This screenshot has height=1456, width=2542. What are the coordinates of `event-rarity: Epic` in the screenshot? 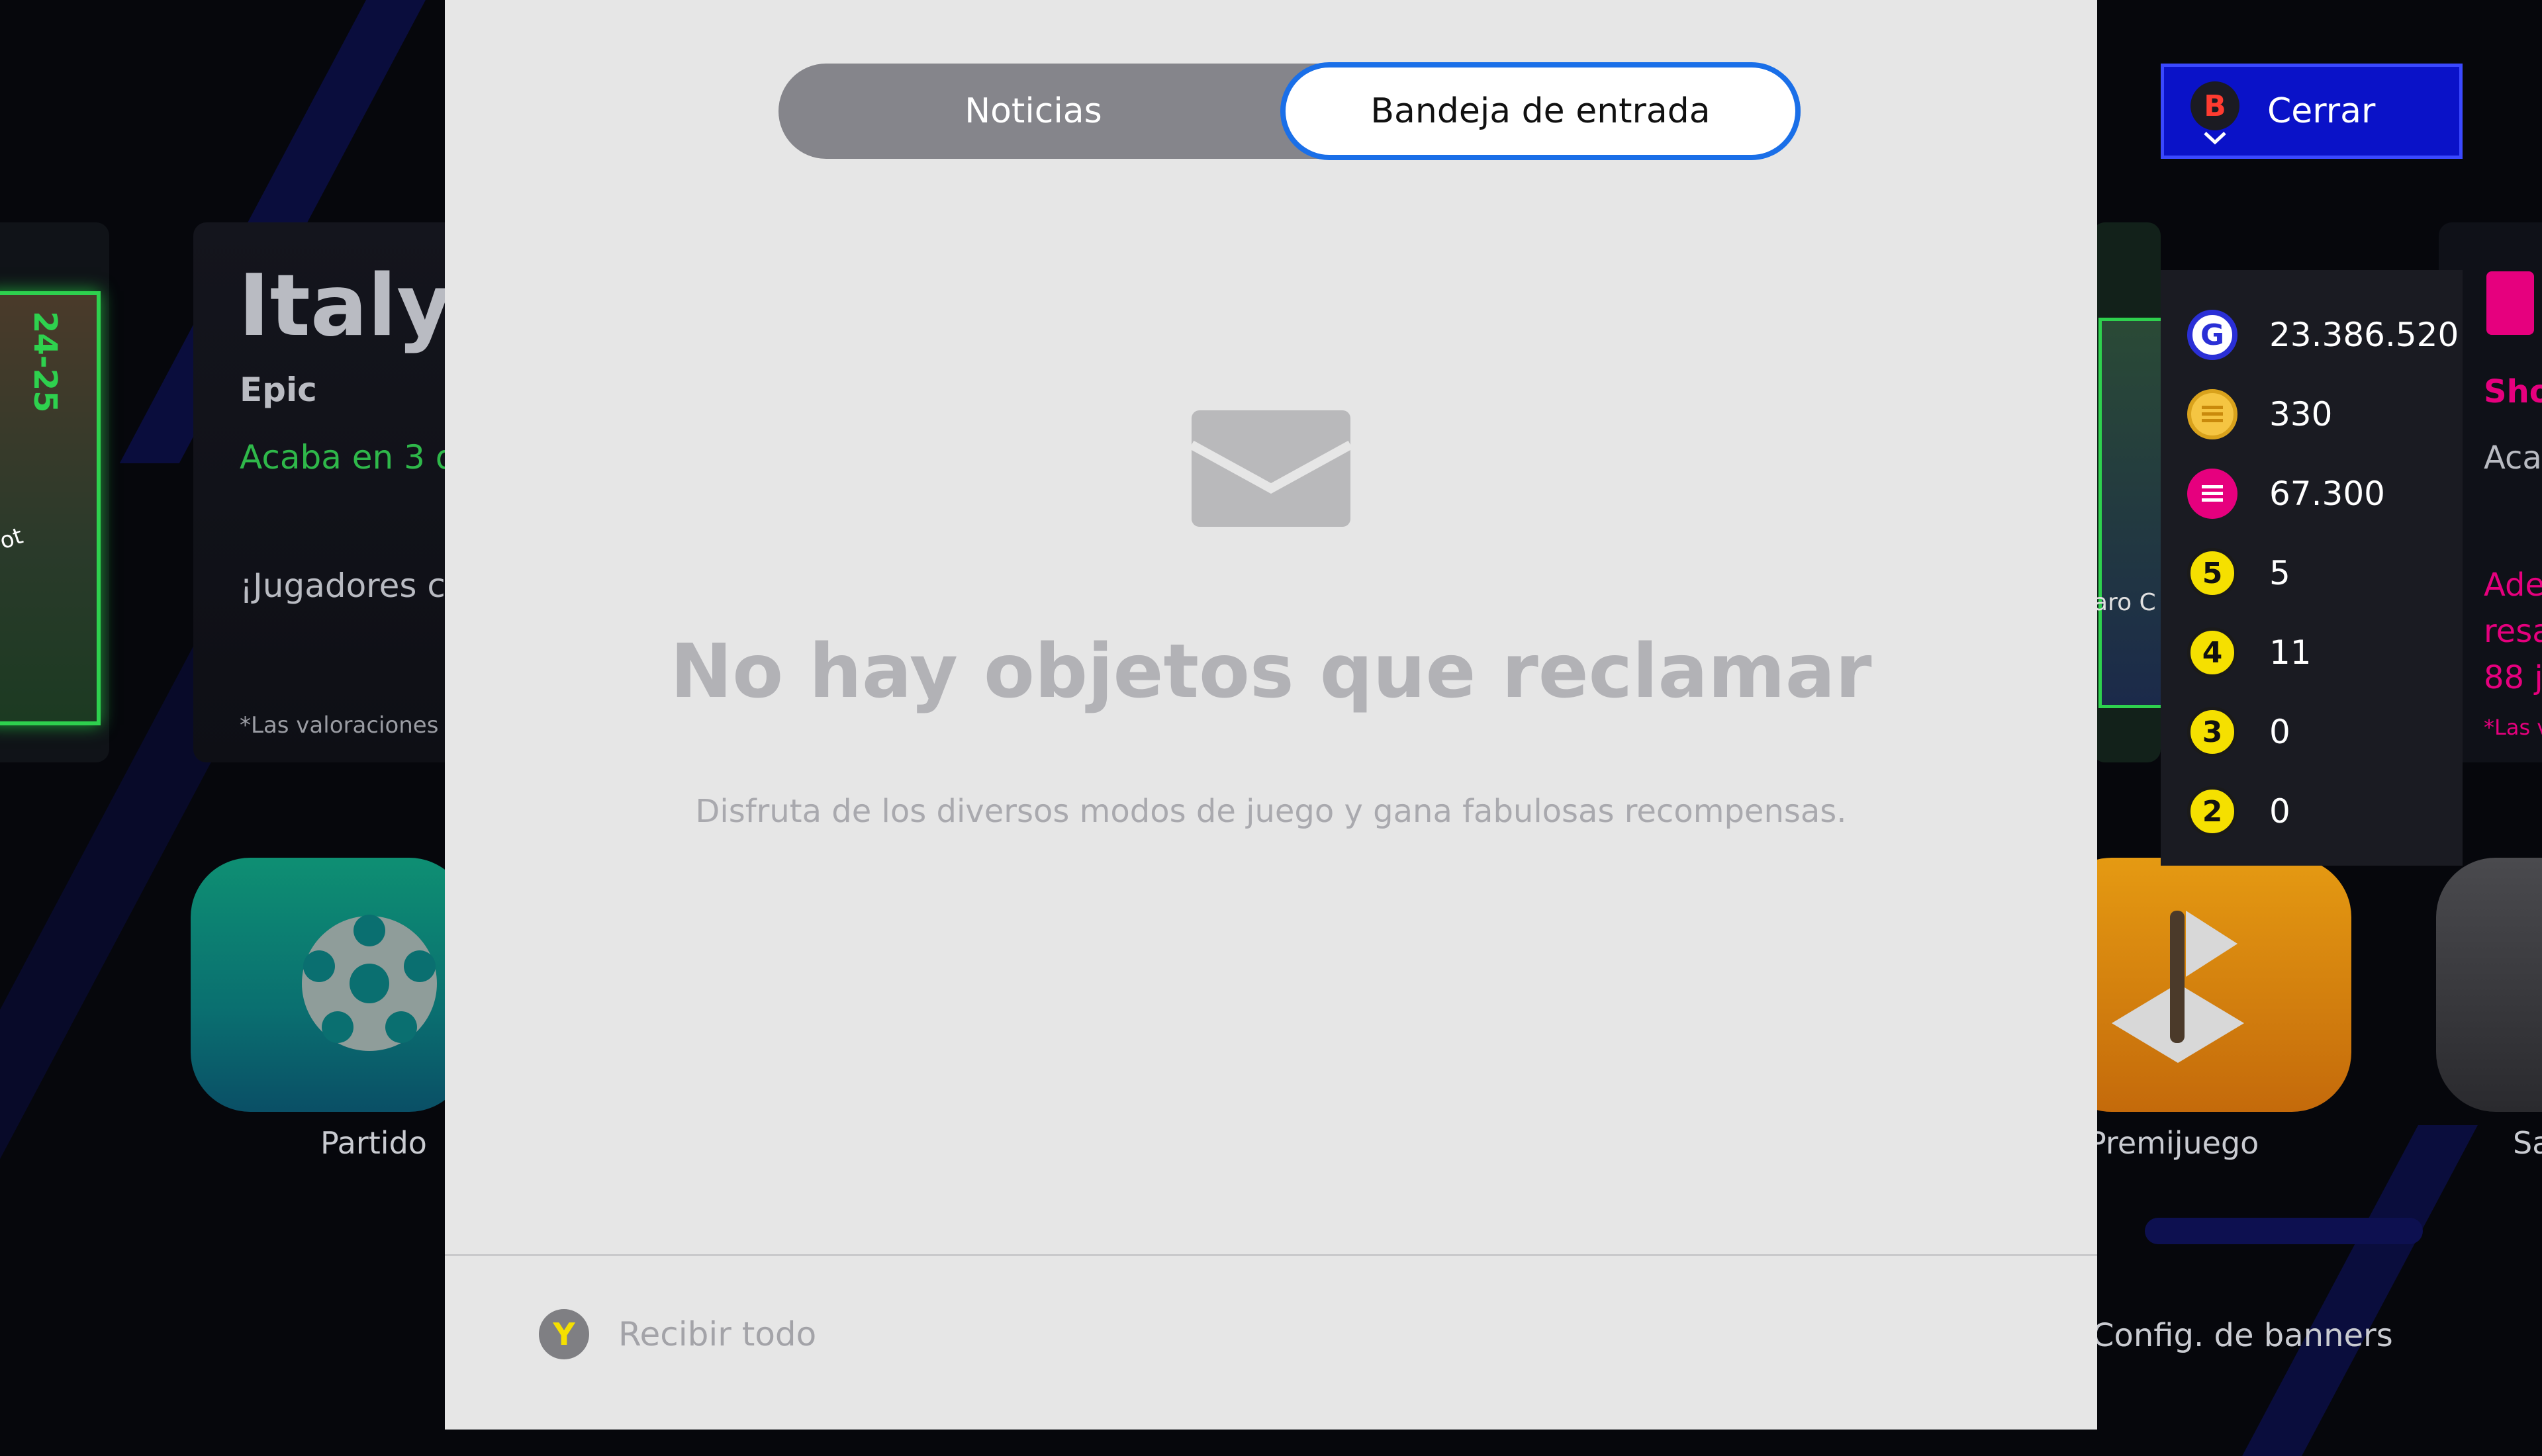 It's located at (278, 390).